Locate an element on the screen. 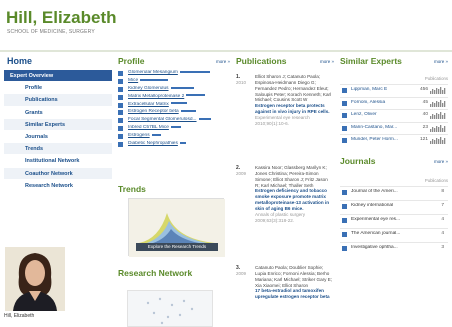 The height and width of the screenshot is (327, 452). profile-concept-item: Kidney Glomerulus is located at coordinates (174, 90).